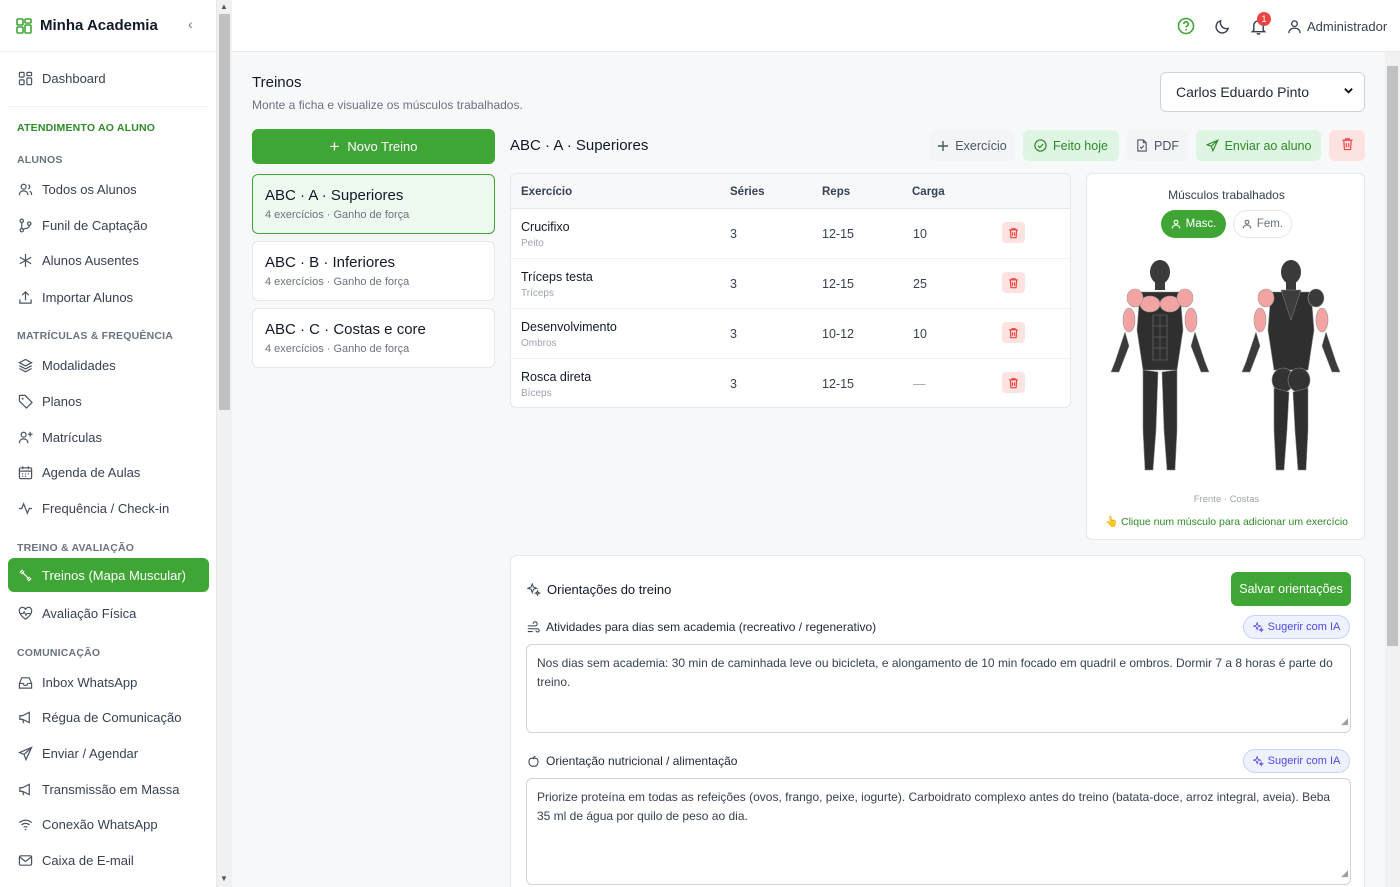 The height and width of the screenshot is (887, 1400). Describe the element at coordinates (1226, 195) in the screenshot. I see `muscle-map-title: Músculos trabalhados` at that location.